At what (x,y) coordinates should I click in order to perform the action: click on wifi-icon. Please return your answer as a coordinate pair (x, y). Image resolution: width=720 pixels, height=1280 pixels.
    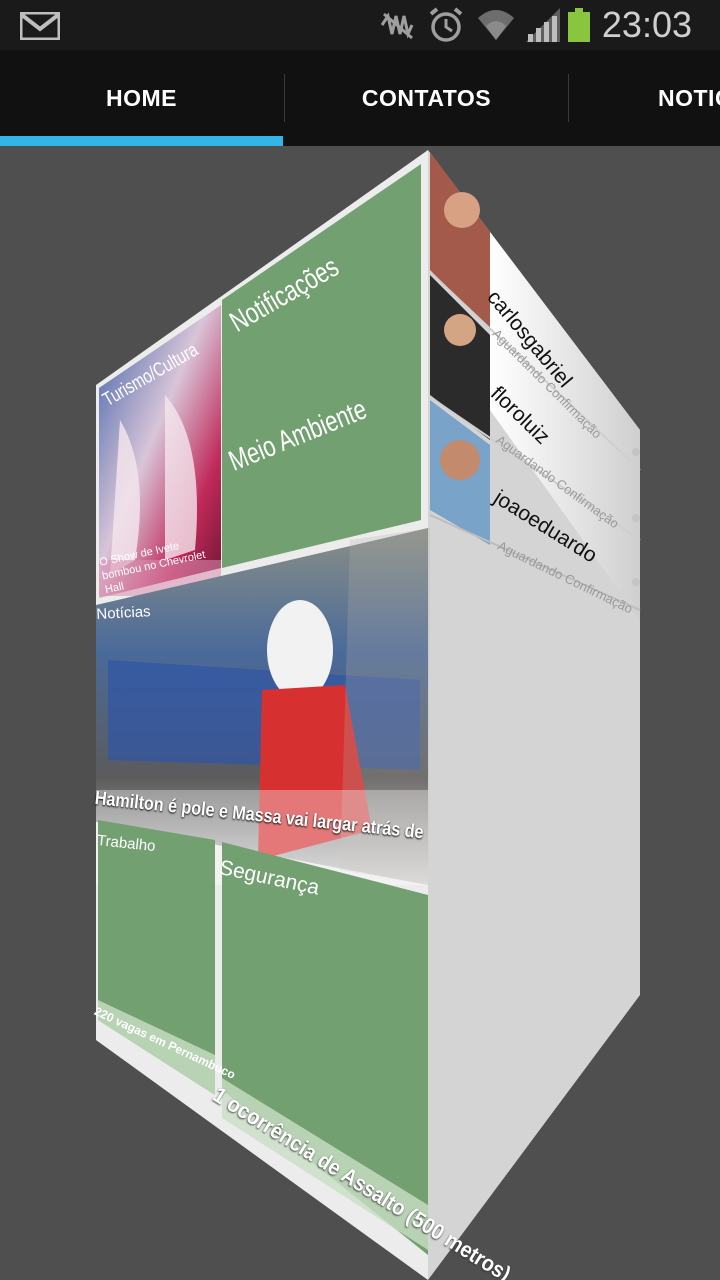
    Looking at the image, I should click on (496, 25).